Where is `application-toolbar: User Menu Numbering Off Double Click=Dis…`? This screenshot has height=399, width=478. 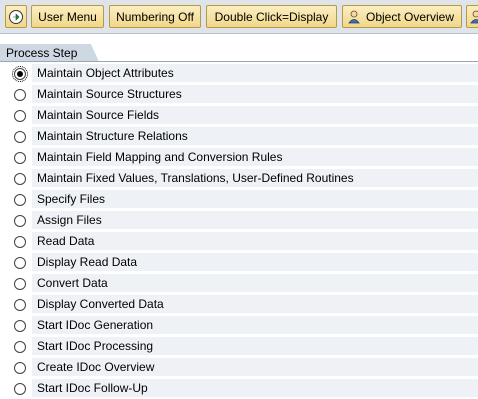
application-toolbar: User Menu Numbering Off Double Click=Dis… is located at coordinates (239, 17).